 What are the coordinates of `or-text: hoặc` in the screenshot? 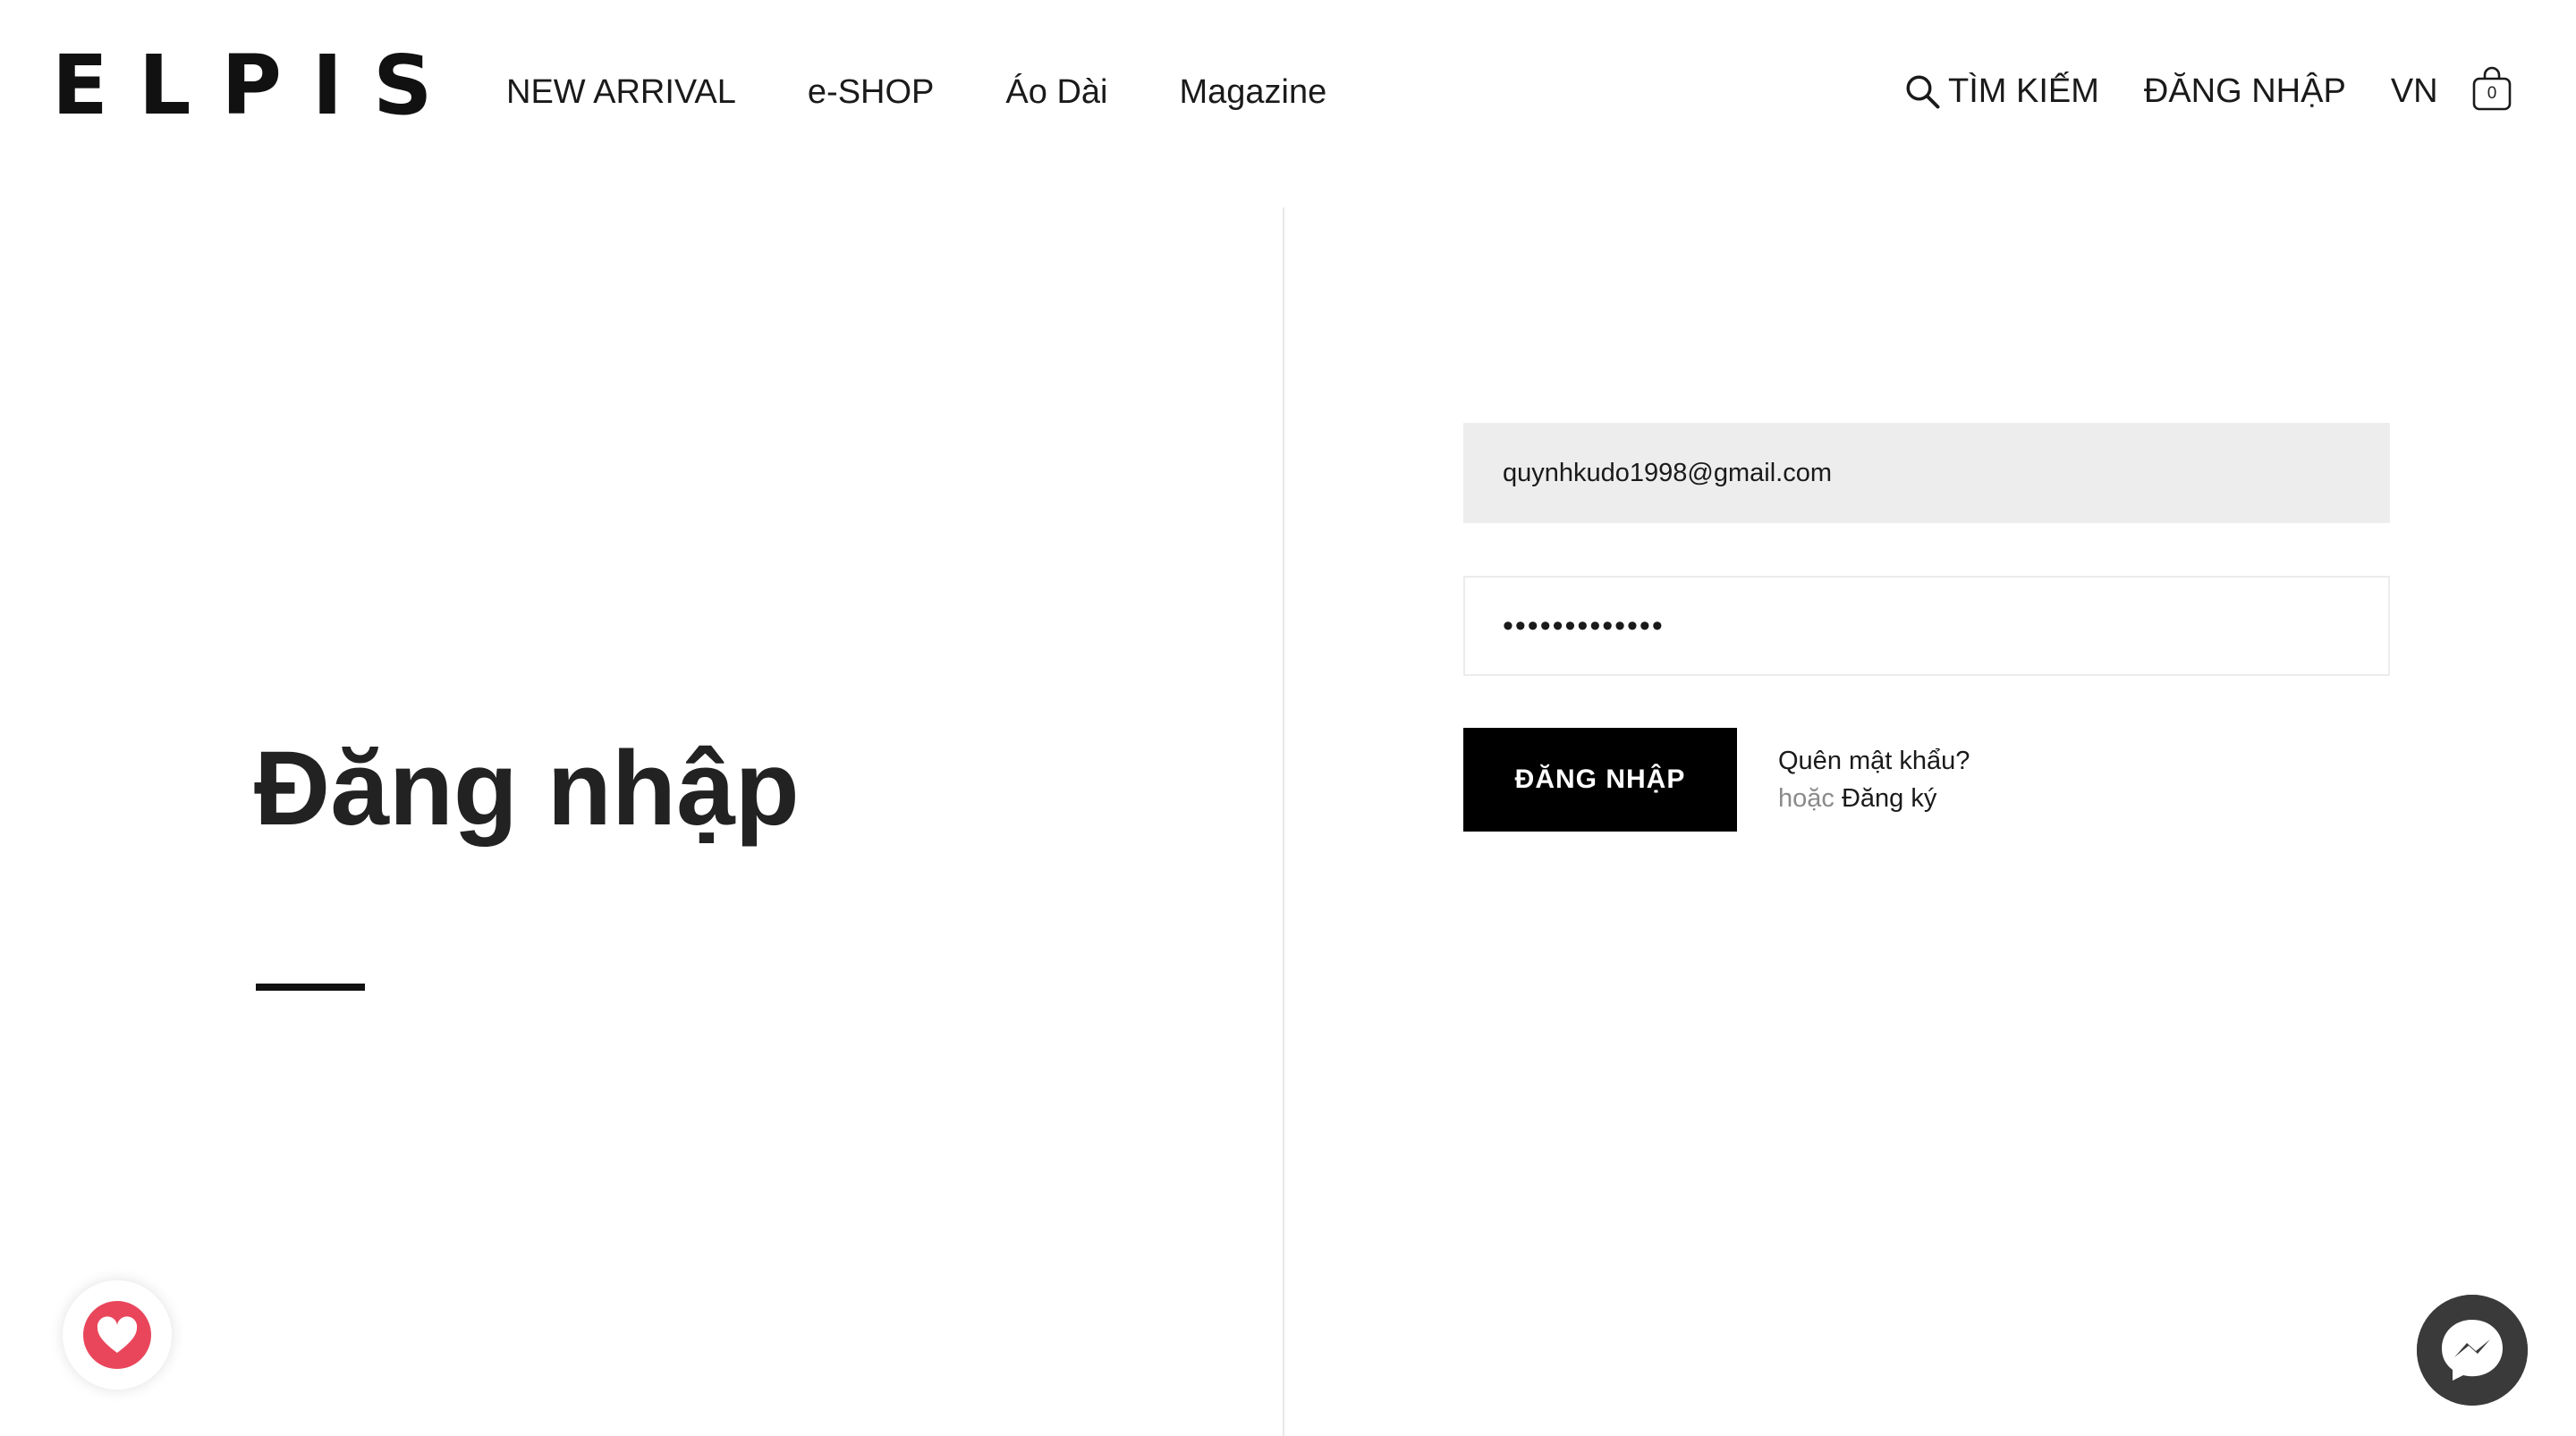 It's located at (1806, 798).